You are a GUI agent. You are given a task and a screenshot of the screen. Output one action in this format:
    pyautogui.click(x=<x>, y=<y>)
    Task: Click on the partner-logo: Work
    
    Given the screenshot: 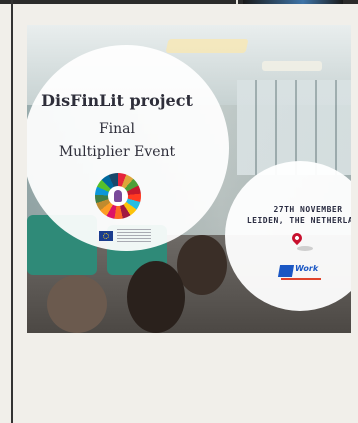 What is the action you would take?
    pyautogui.click(x=301, y=272)
    